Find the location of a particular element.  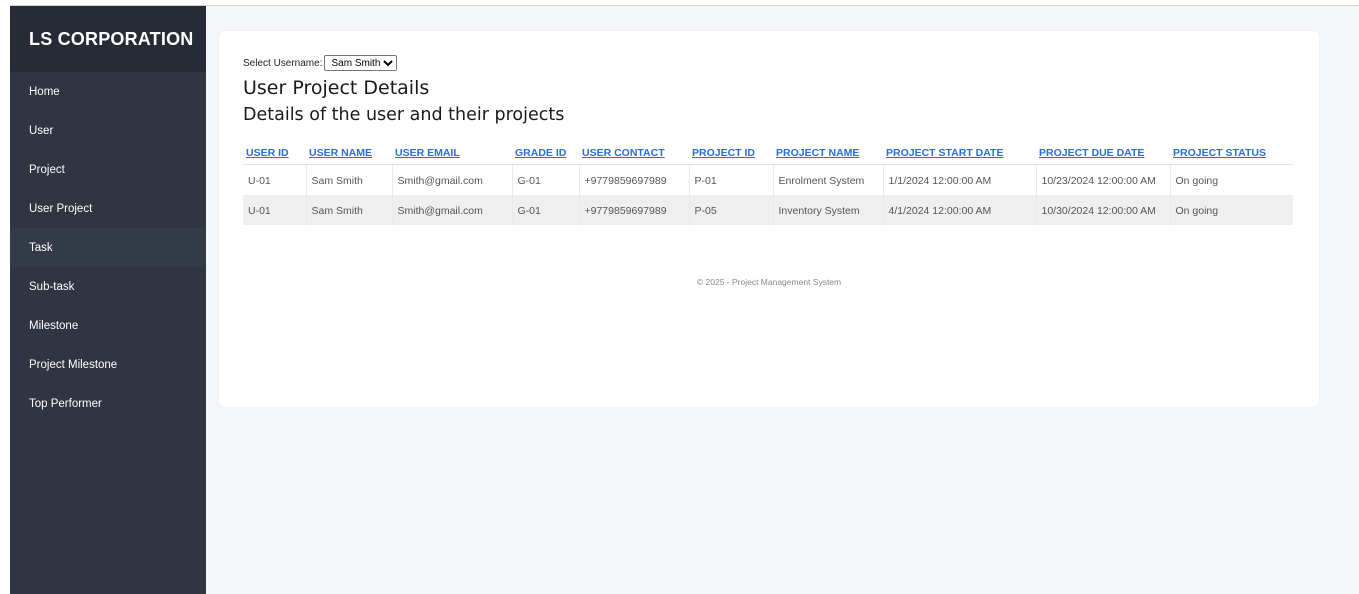

page-subtitle: Details of the user and their projects is located at coordinates (404, 115).